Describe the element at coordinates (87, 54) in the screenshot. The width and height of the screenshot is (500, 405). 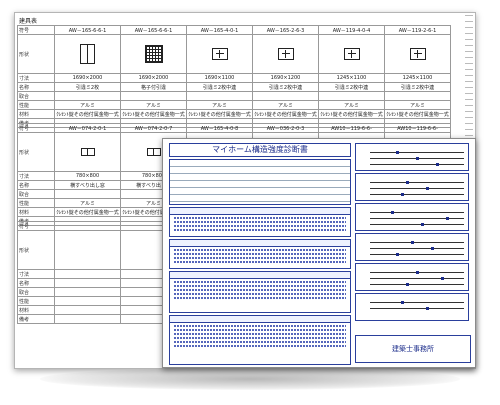
I see `door-window-icon` at that location.